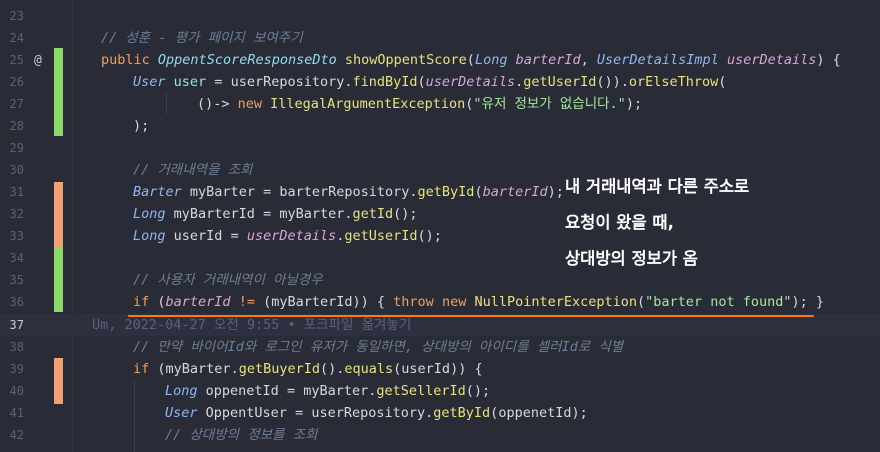  What do you see at coordinates (16, 369) in the screenshot?
I see `line-number: 39` at bounding box center [16, 369].